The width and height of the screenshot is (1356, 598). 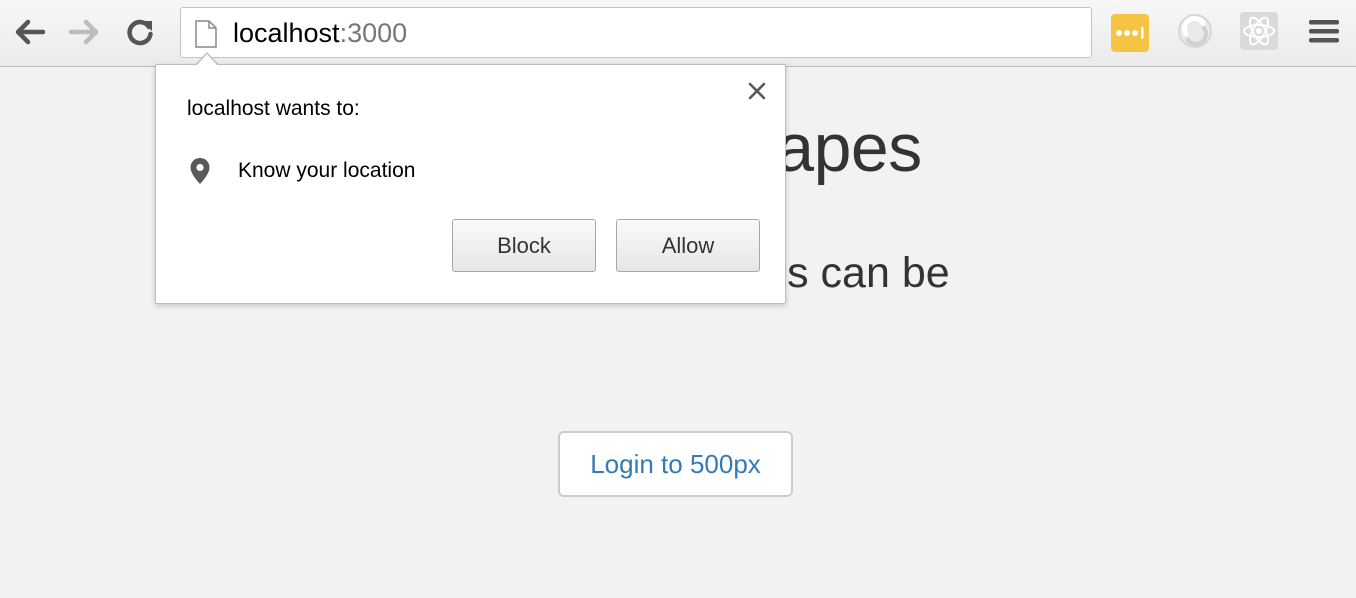 I want to click on close-button, so click(x=757, y=93).